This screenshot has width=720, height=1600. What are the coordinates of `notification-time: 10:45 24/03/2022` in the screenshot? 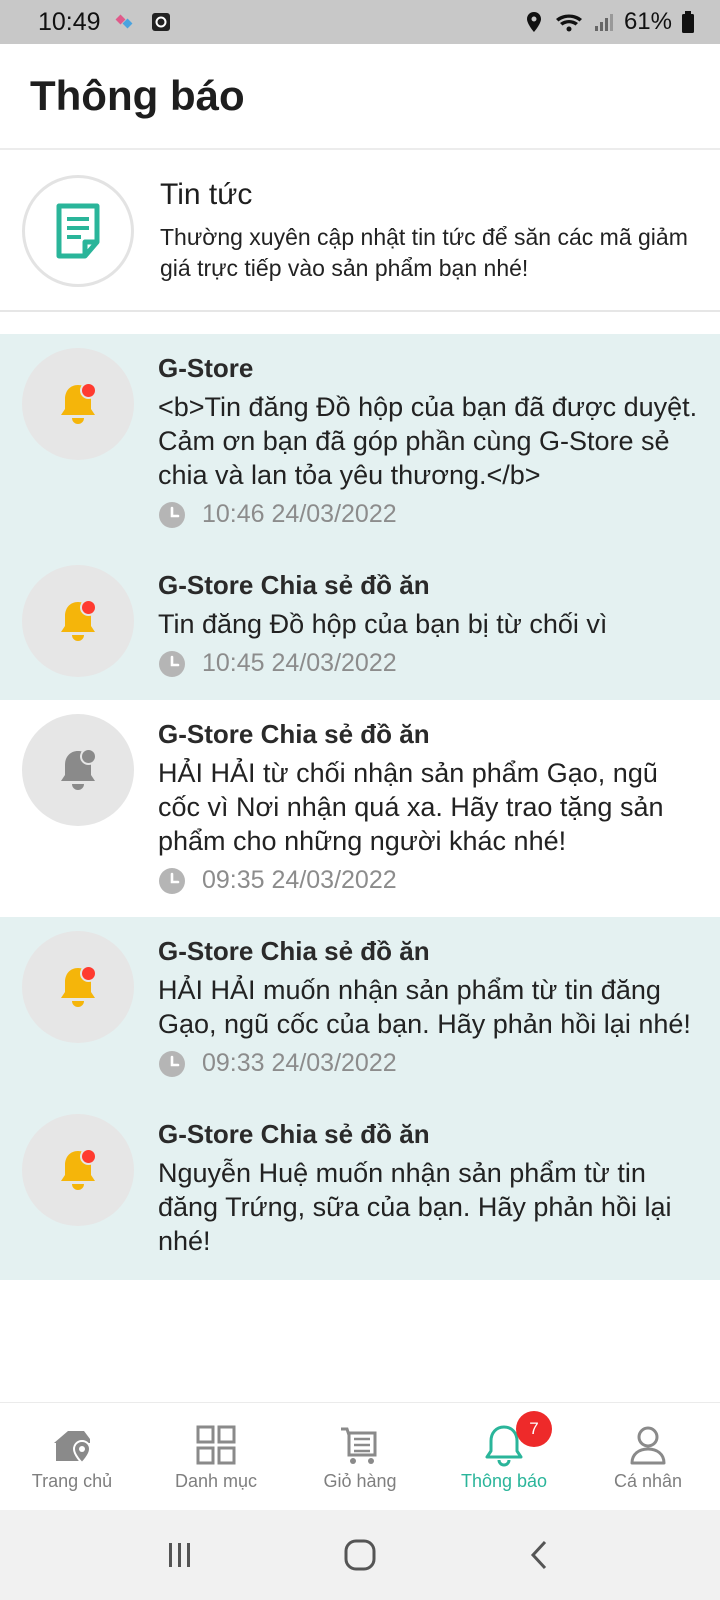 It's located at (299, 663).